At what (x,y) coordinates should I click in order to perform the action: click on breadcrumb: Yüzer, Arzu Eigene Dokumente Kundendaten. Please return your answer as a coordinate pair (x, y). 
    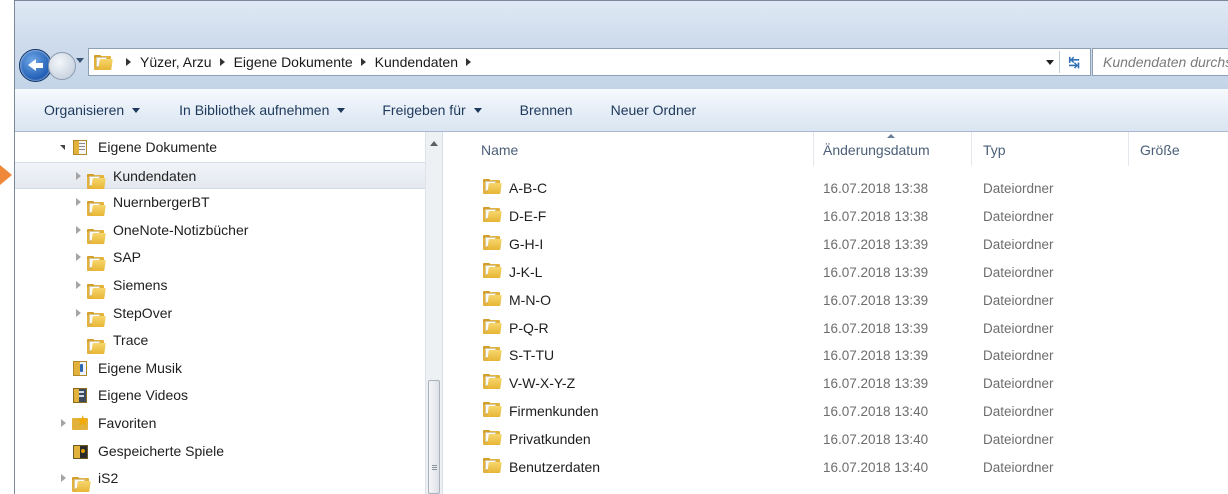
    Looking at the image, I should click on (299, 62).